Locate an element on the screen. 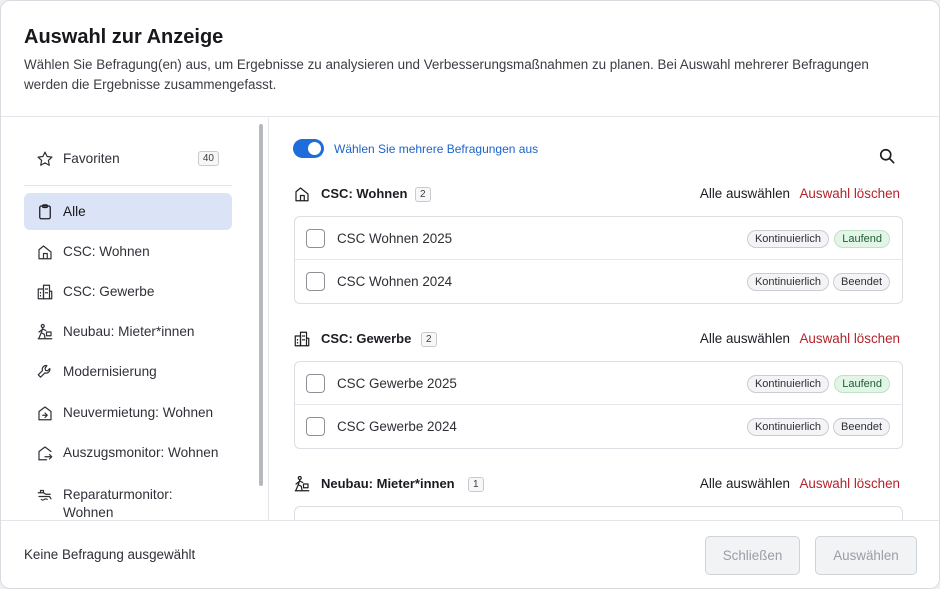  sidebar-item-neuvermietung: Neuvermietung: Wohnen is located at coordinates (128, 412).